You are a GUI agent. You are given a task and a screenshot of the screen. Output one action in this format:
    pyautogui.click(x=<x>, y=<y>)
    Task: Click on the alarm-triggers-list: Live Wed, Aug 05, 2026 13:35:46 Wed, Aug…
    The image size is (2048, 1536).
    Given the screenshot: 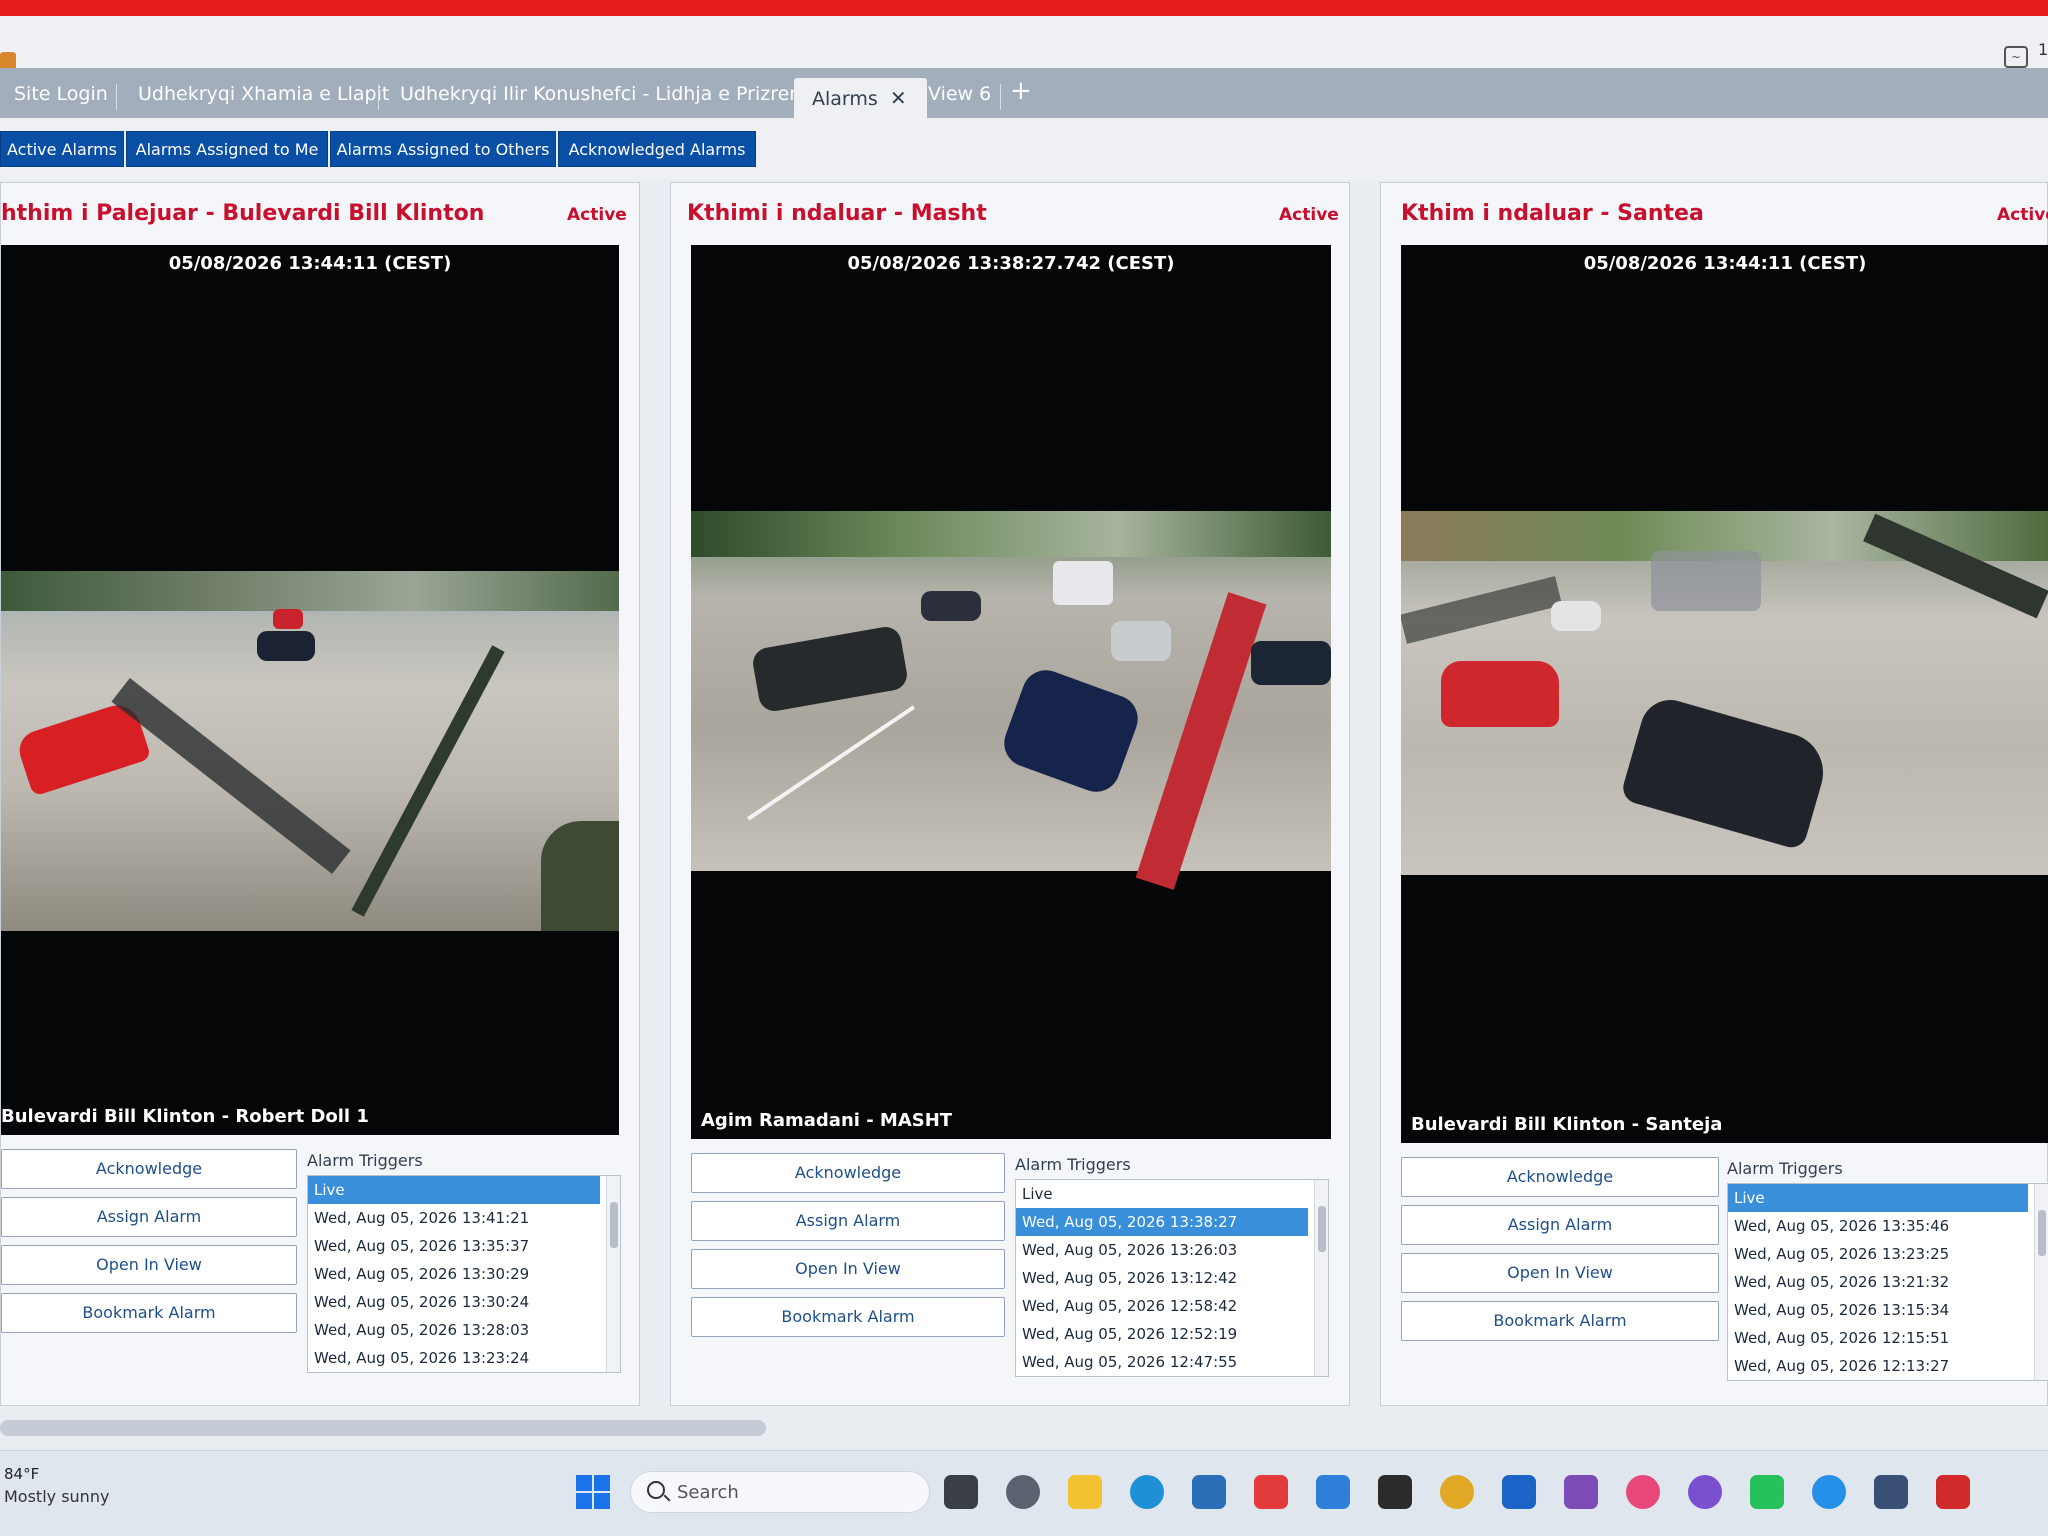 What is the action you would take?
    pyautogui.click(x=1887, y=1282)
    